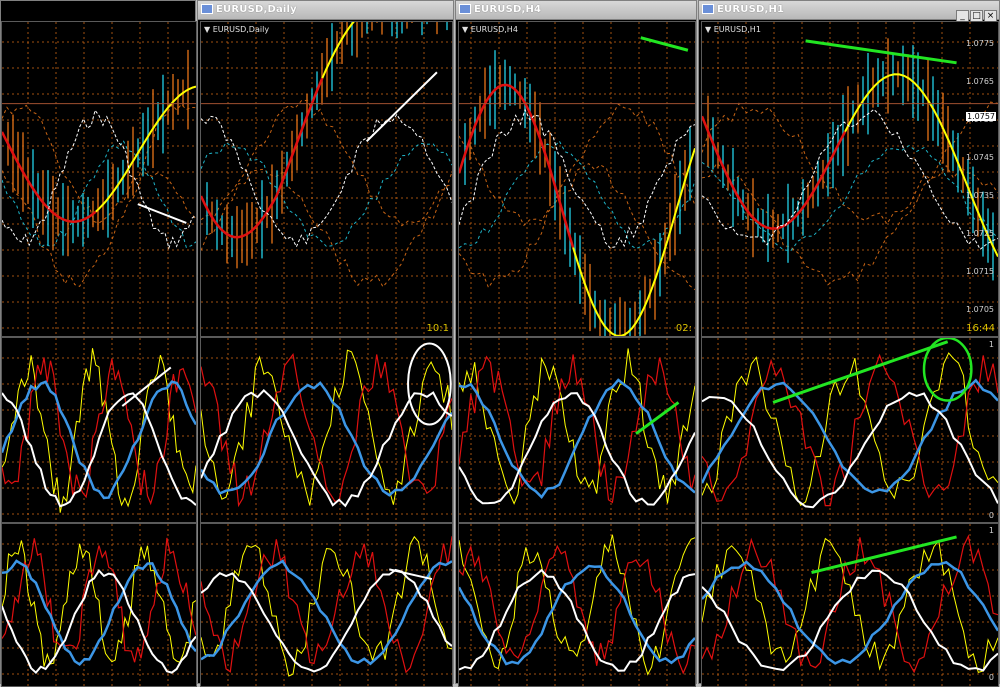 The height and width of the screenshot is (687, 1000). I want to click on oscillator-yellow, so click(326, 427).